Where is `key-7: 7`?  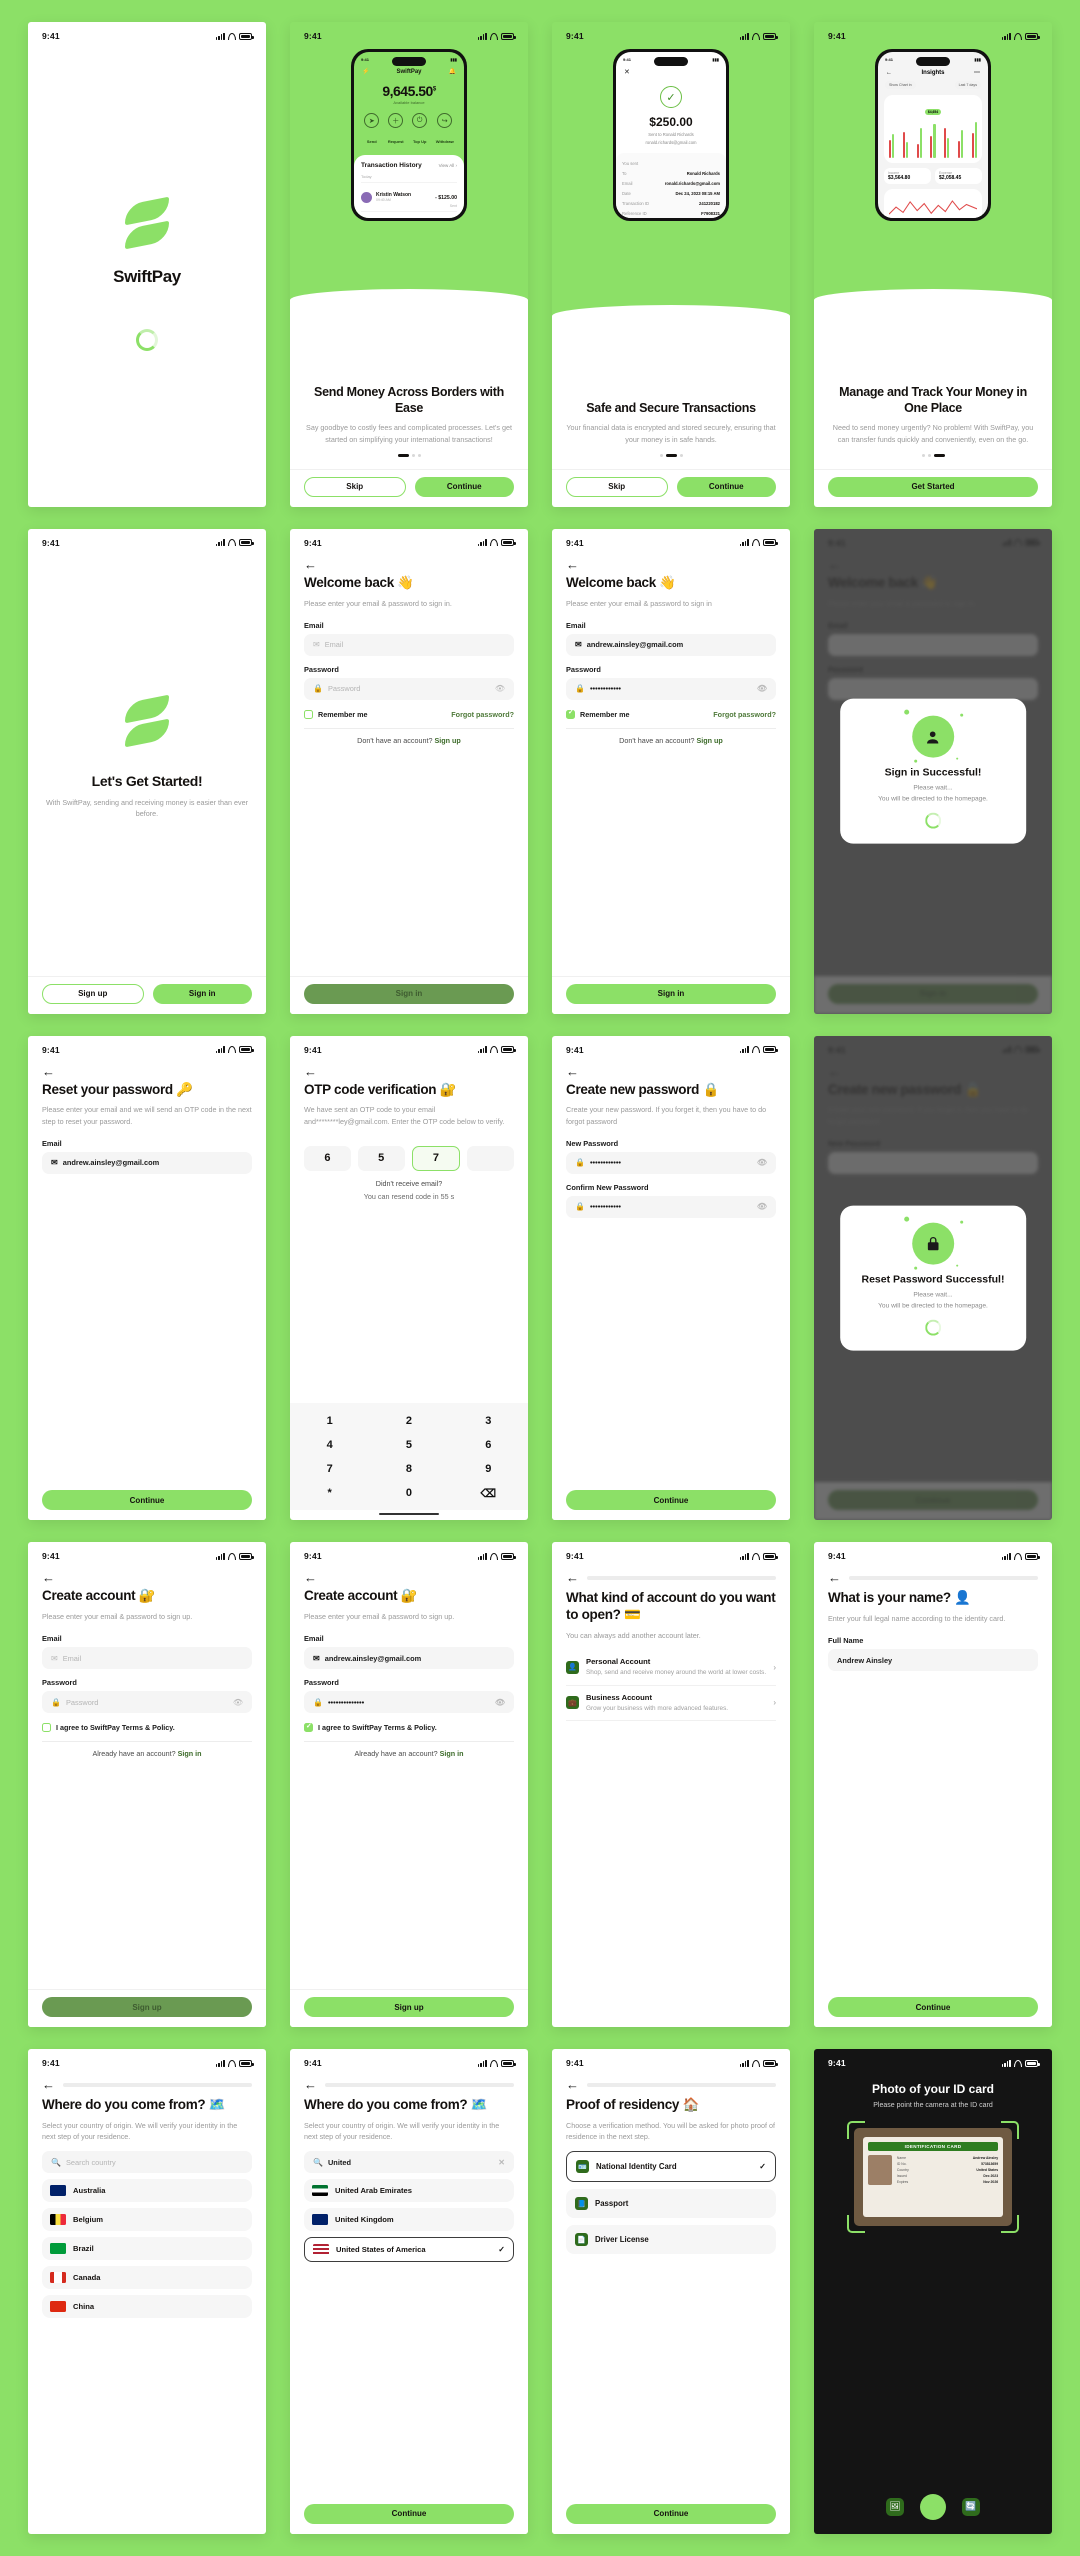 key-7: 7 is located at coordinates (329, 1469).